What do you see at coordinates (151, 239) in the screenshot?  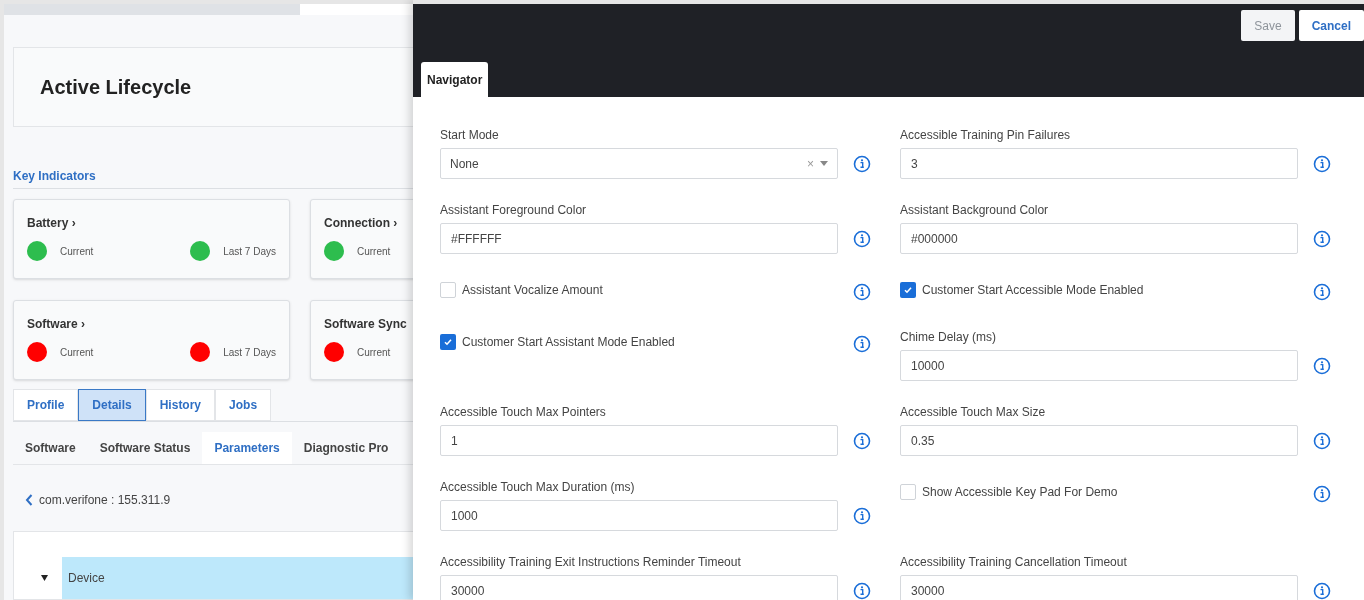 I see `indicator-card: Battery › Current Last 7 Days` at bounding box center [151, 239].